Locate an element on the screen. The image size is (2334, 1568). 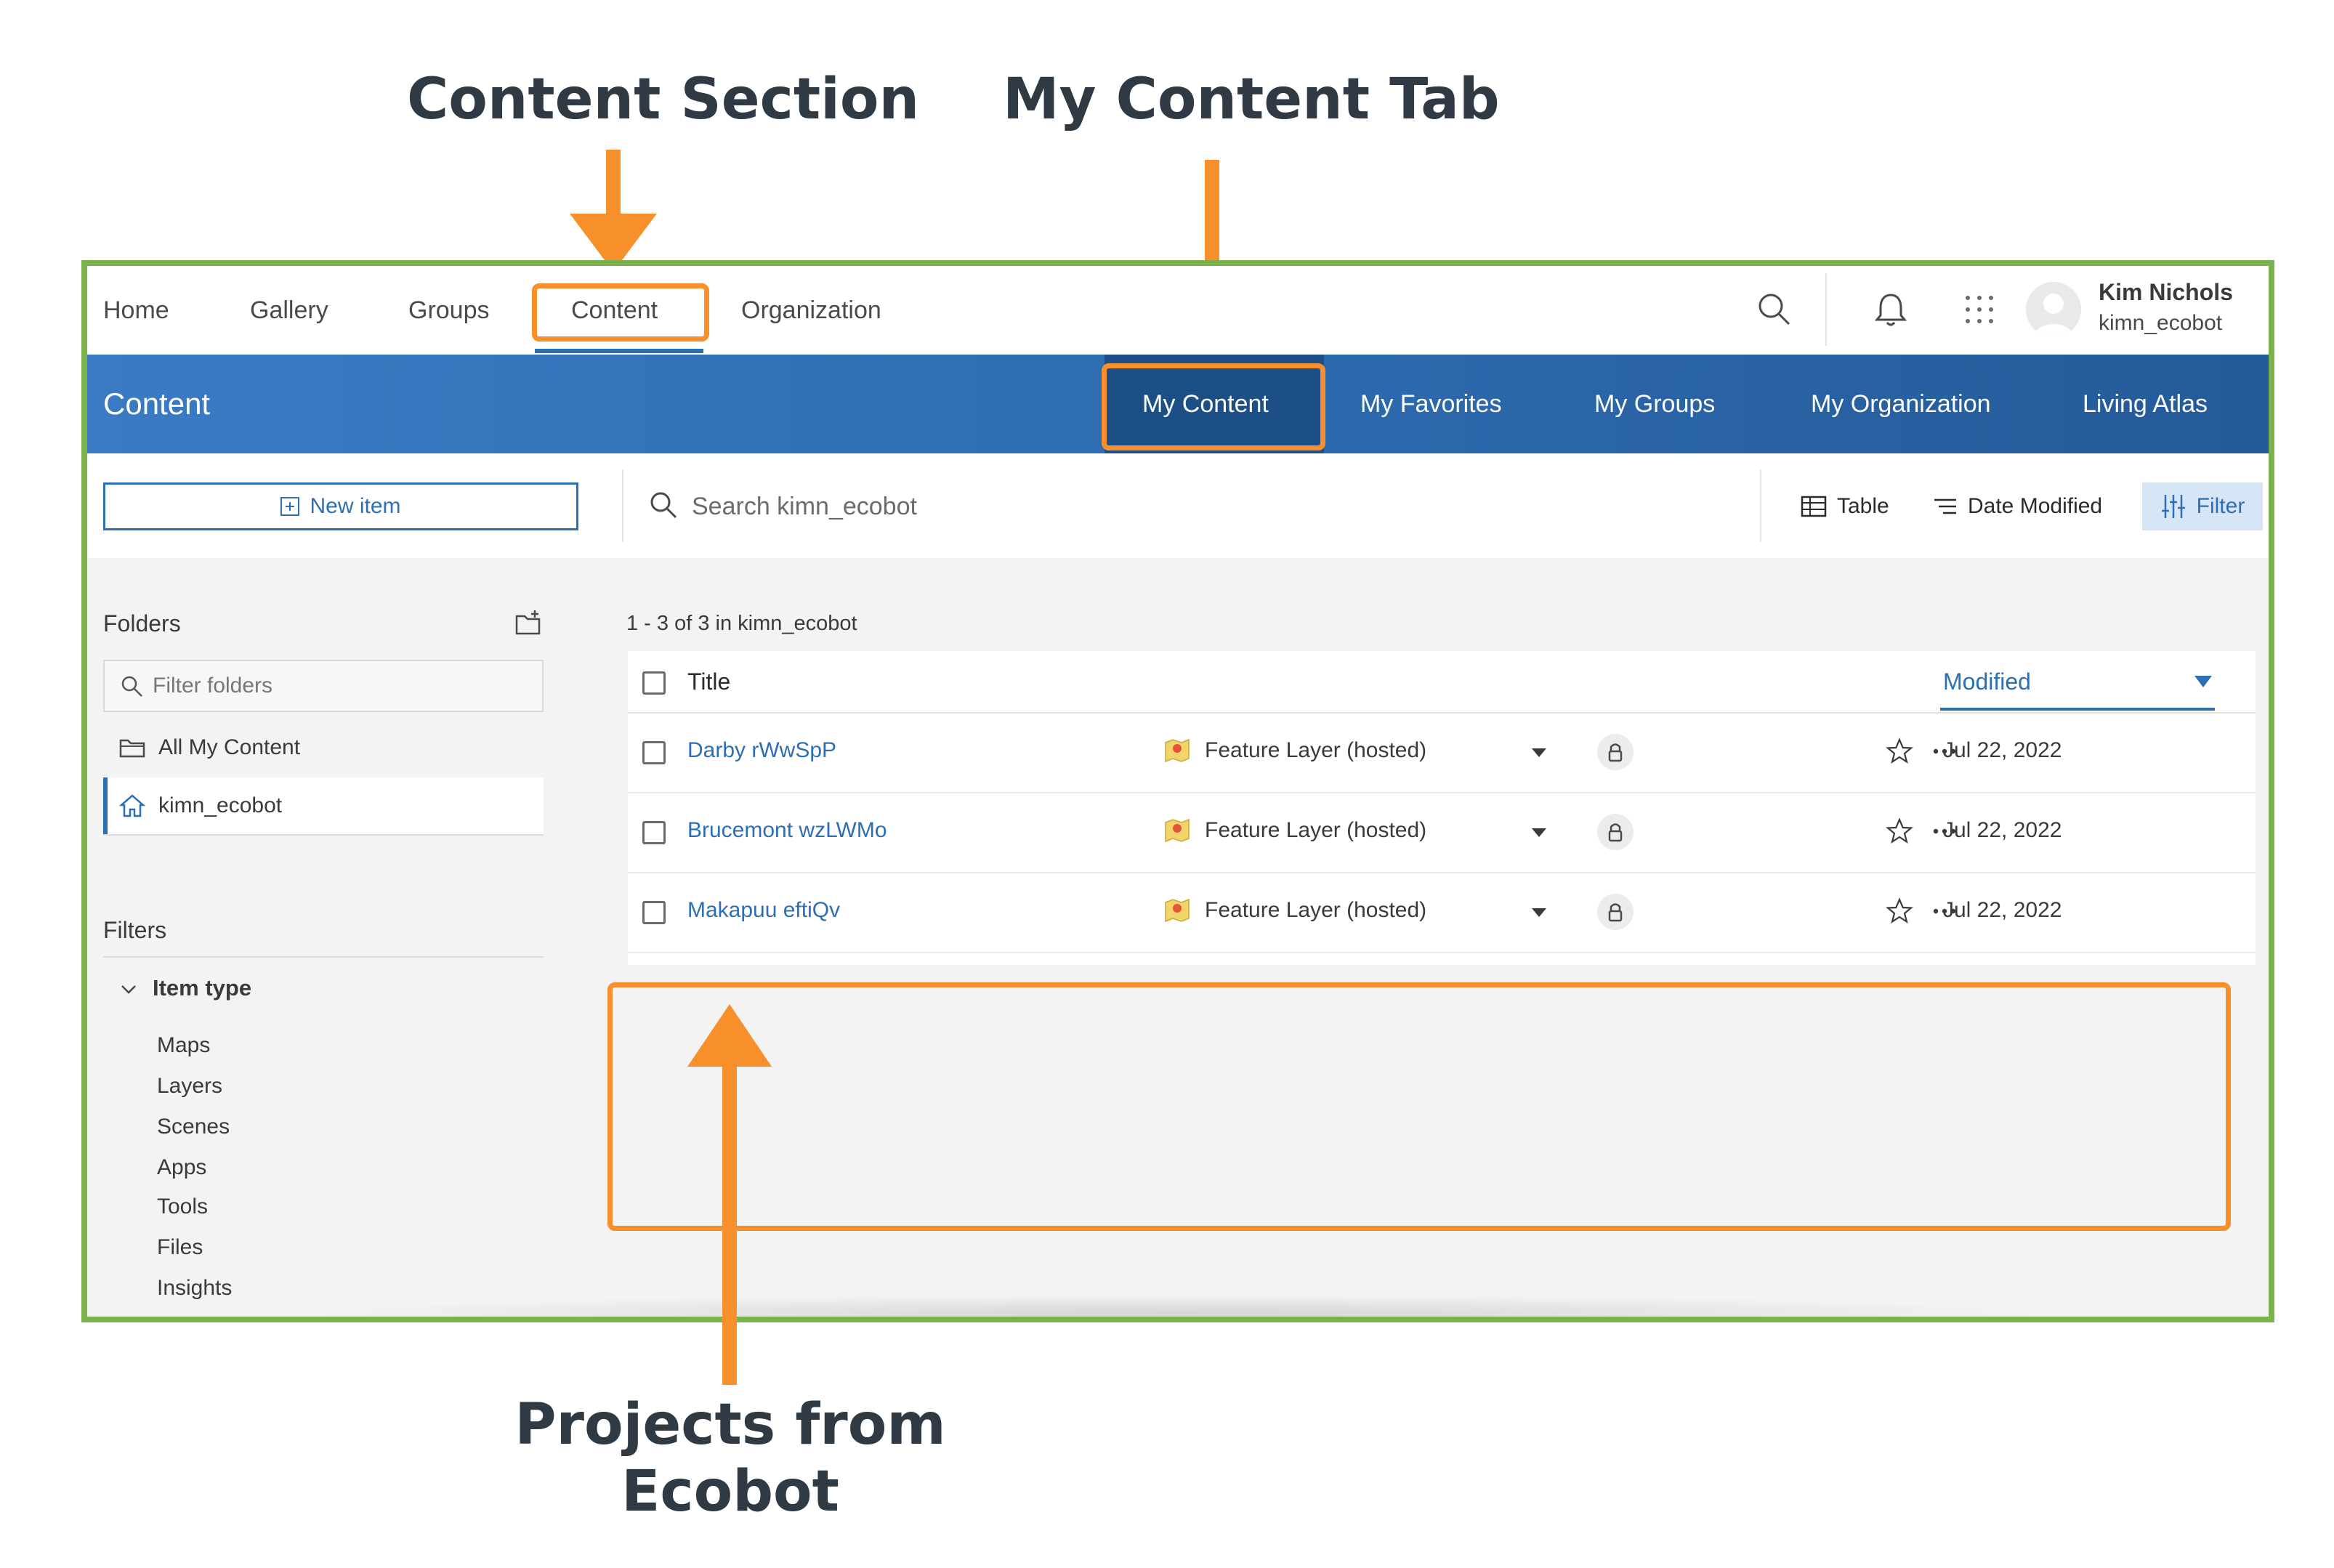
column-title: Title is located at coordinates (708, 681).